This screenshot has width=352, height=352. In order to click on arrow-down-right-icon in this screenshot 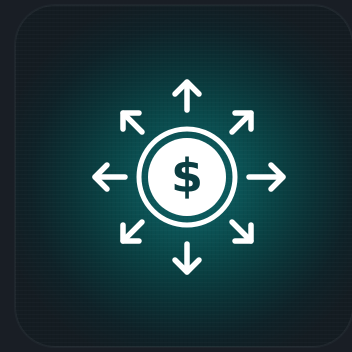, I will do `click(241, 231)`.